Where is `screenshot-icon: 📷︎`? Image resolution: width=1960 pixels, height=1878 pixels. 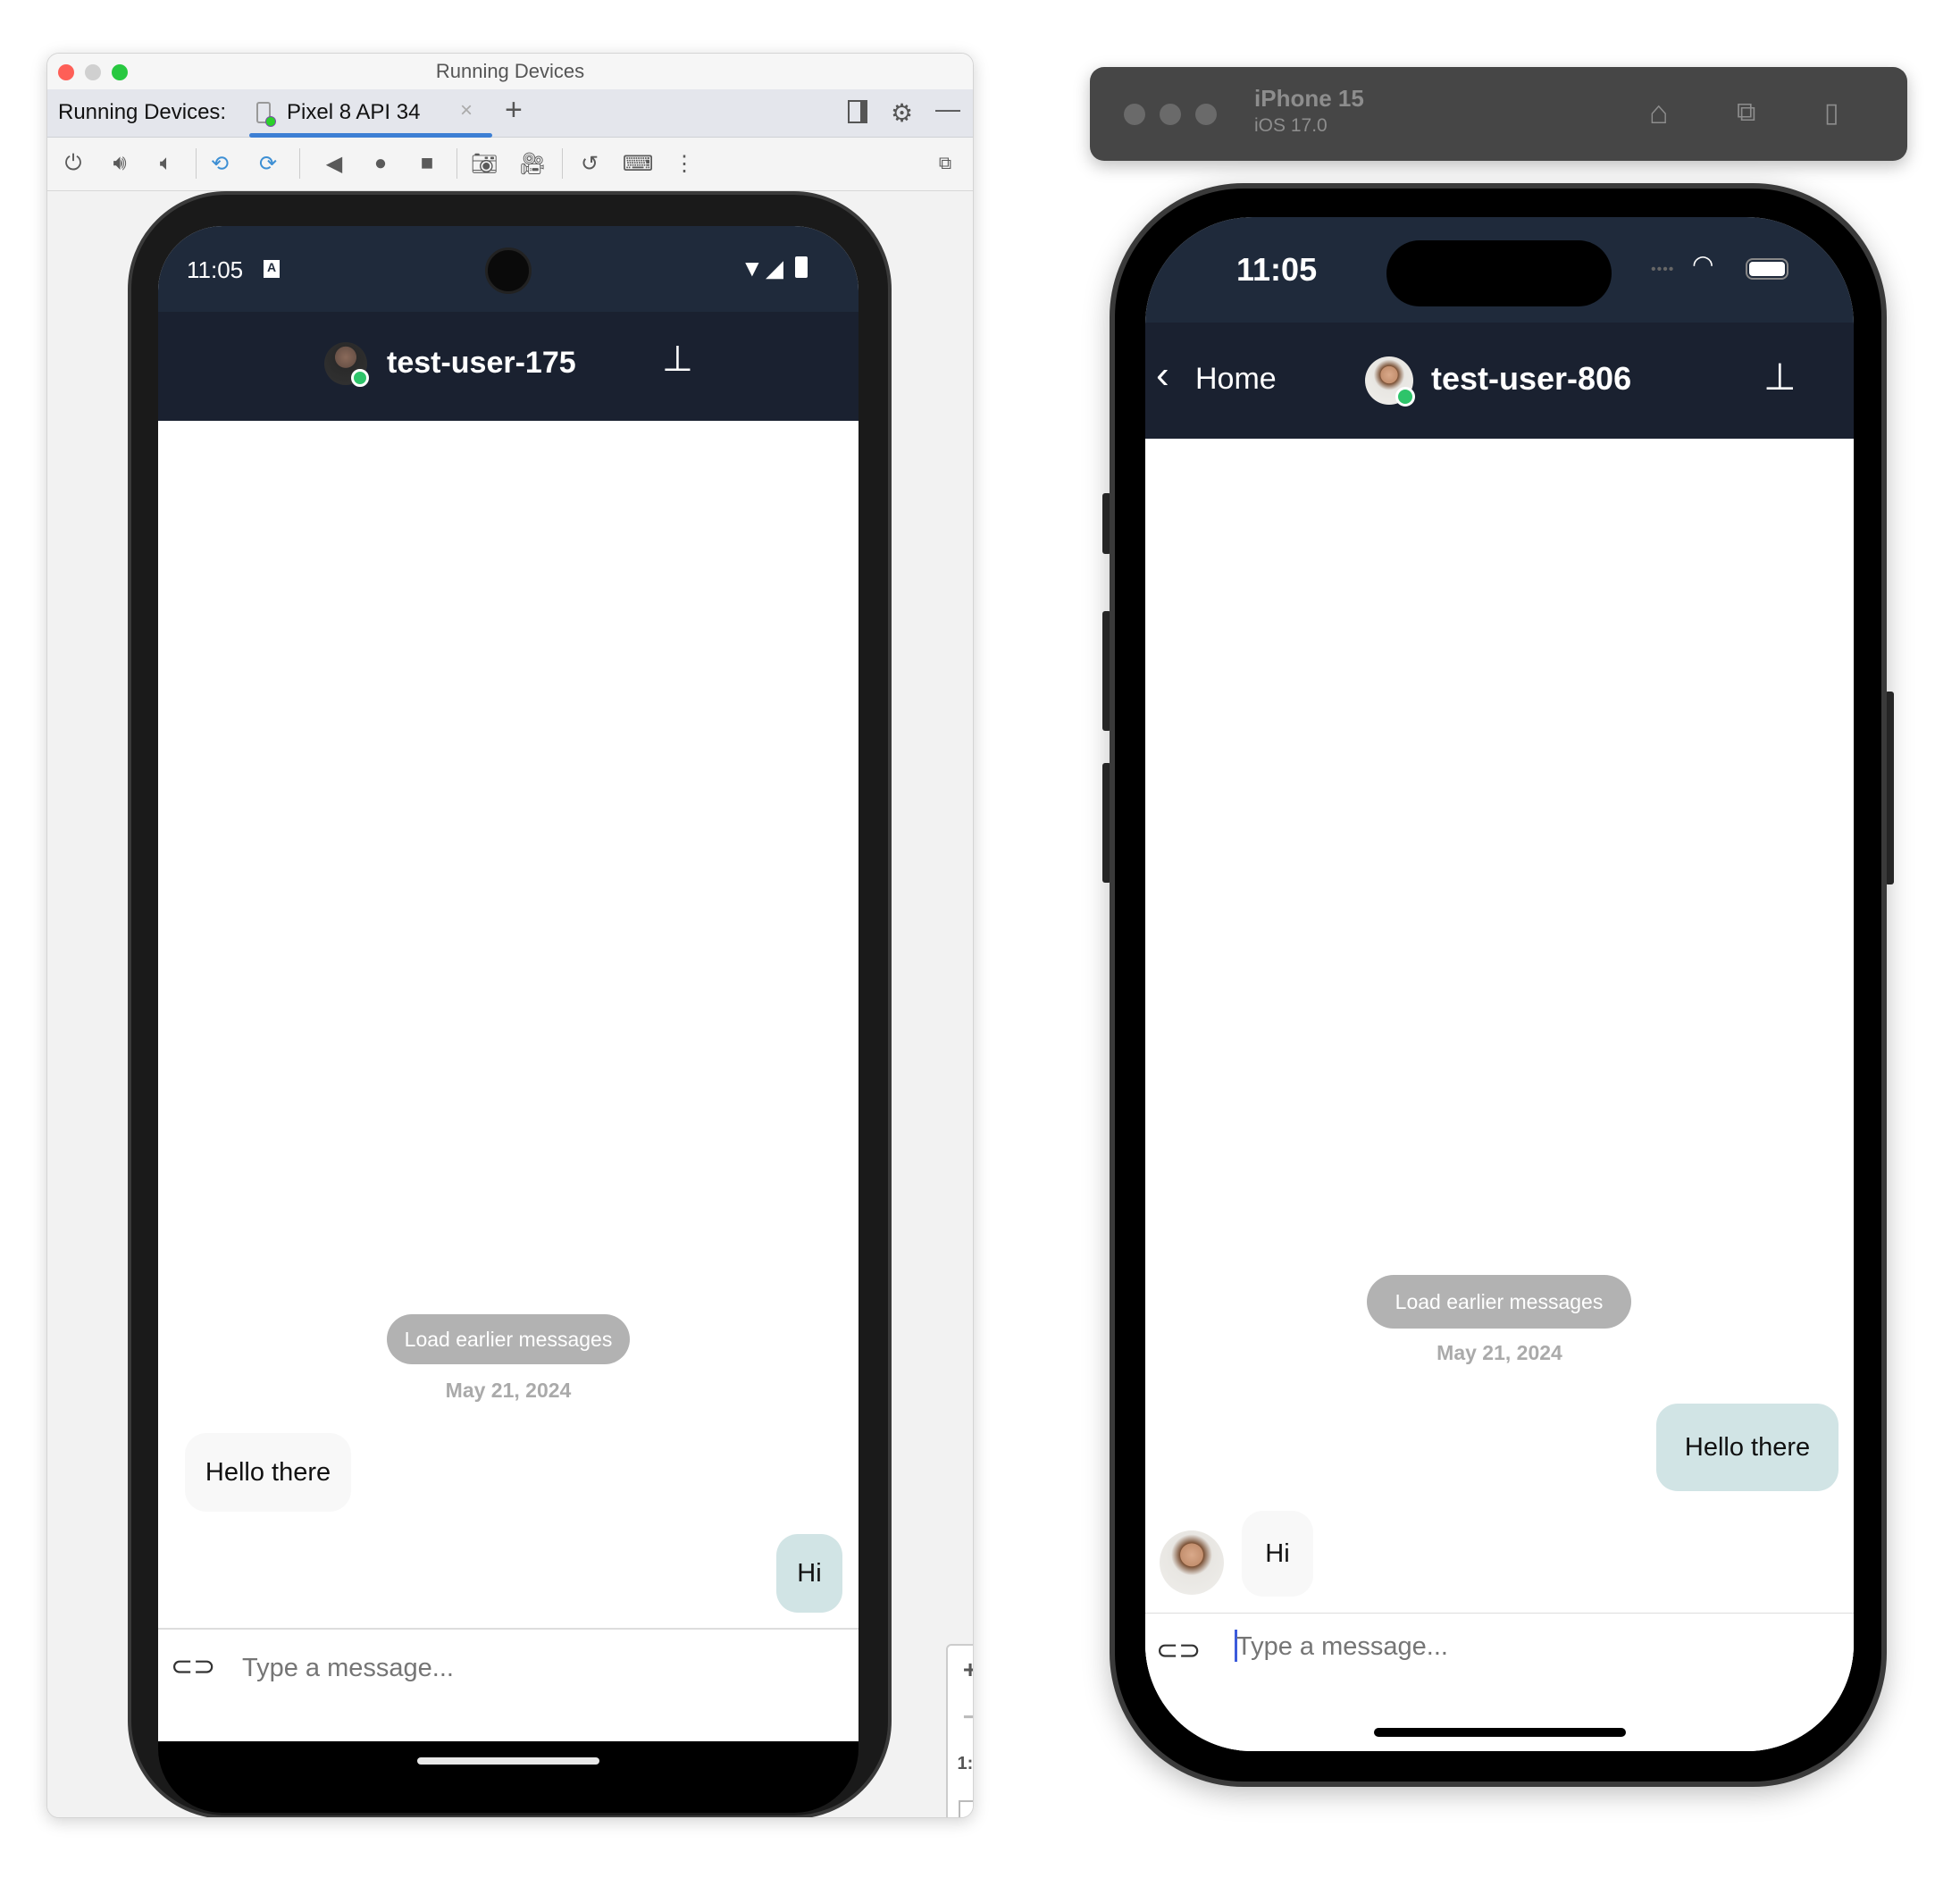
screenshot-icon: 📷︎ is located at coordinates (484, 163).